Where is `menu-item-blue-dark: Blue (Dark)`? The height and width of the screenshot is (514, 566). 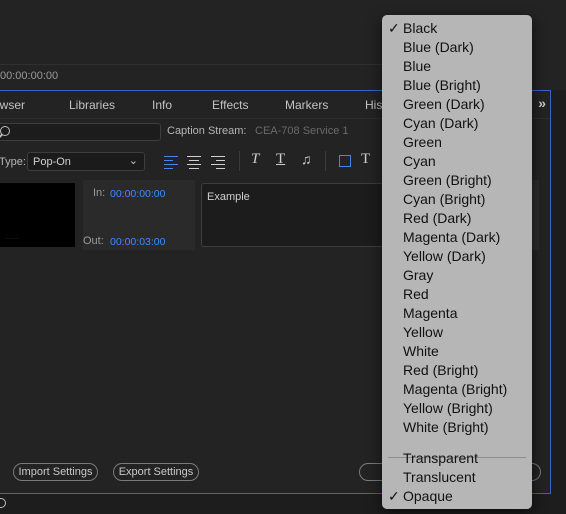
menu-item-blue-dark: Blue (Dark) is located at coordinates (457, 47).